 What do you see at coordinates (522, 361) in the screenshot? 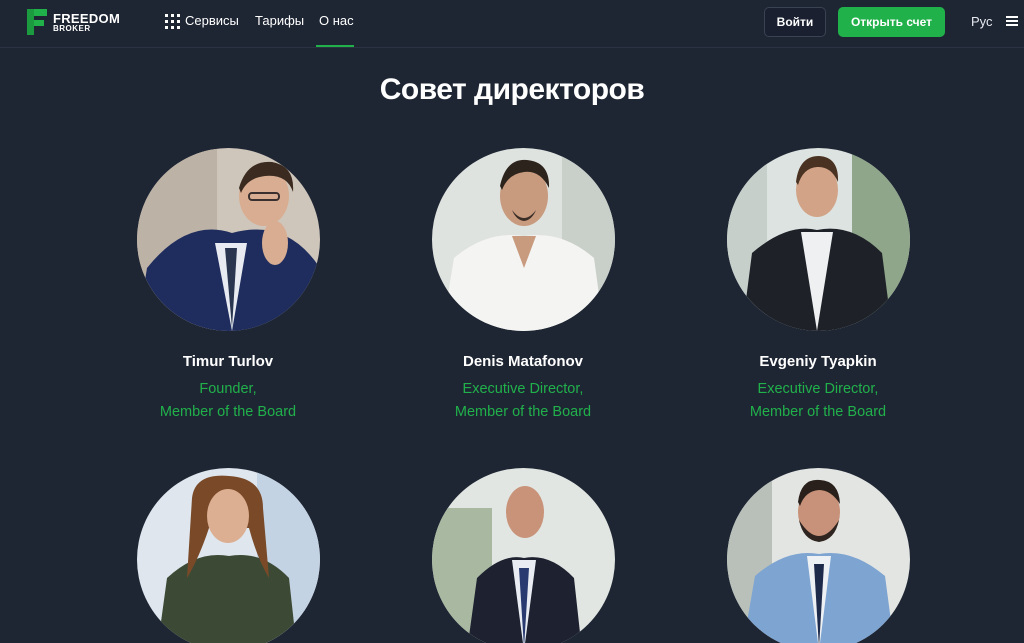
I see `director-name: Denis Matafonov` at bounding box center [522, 361].